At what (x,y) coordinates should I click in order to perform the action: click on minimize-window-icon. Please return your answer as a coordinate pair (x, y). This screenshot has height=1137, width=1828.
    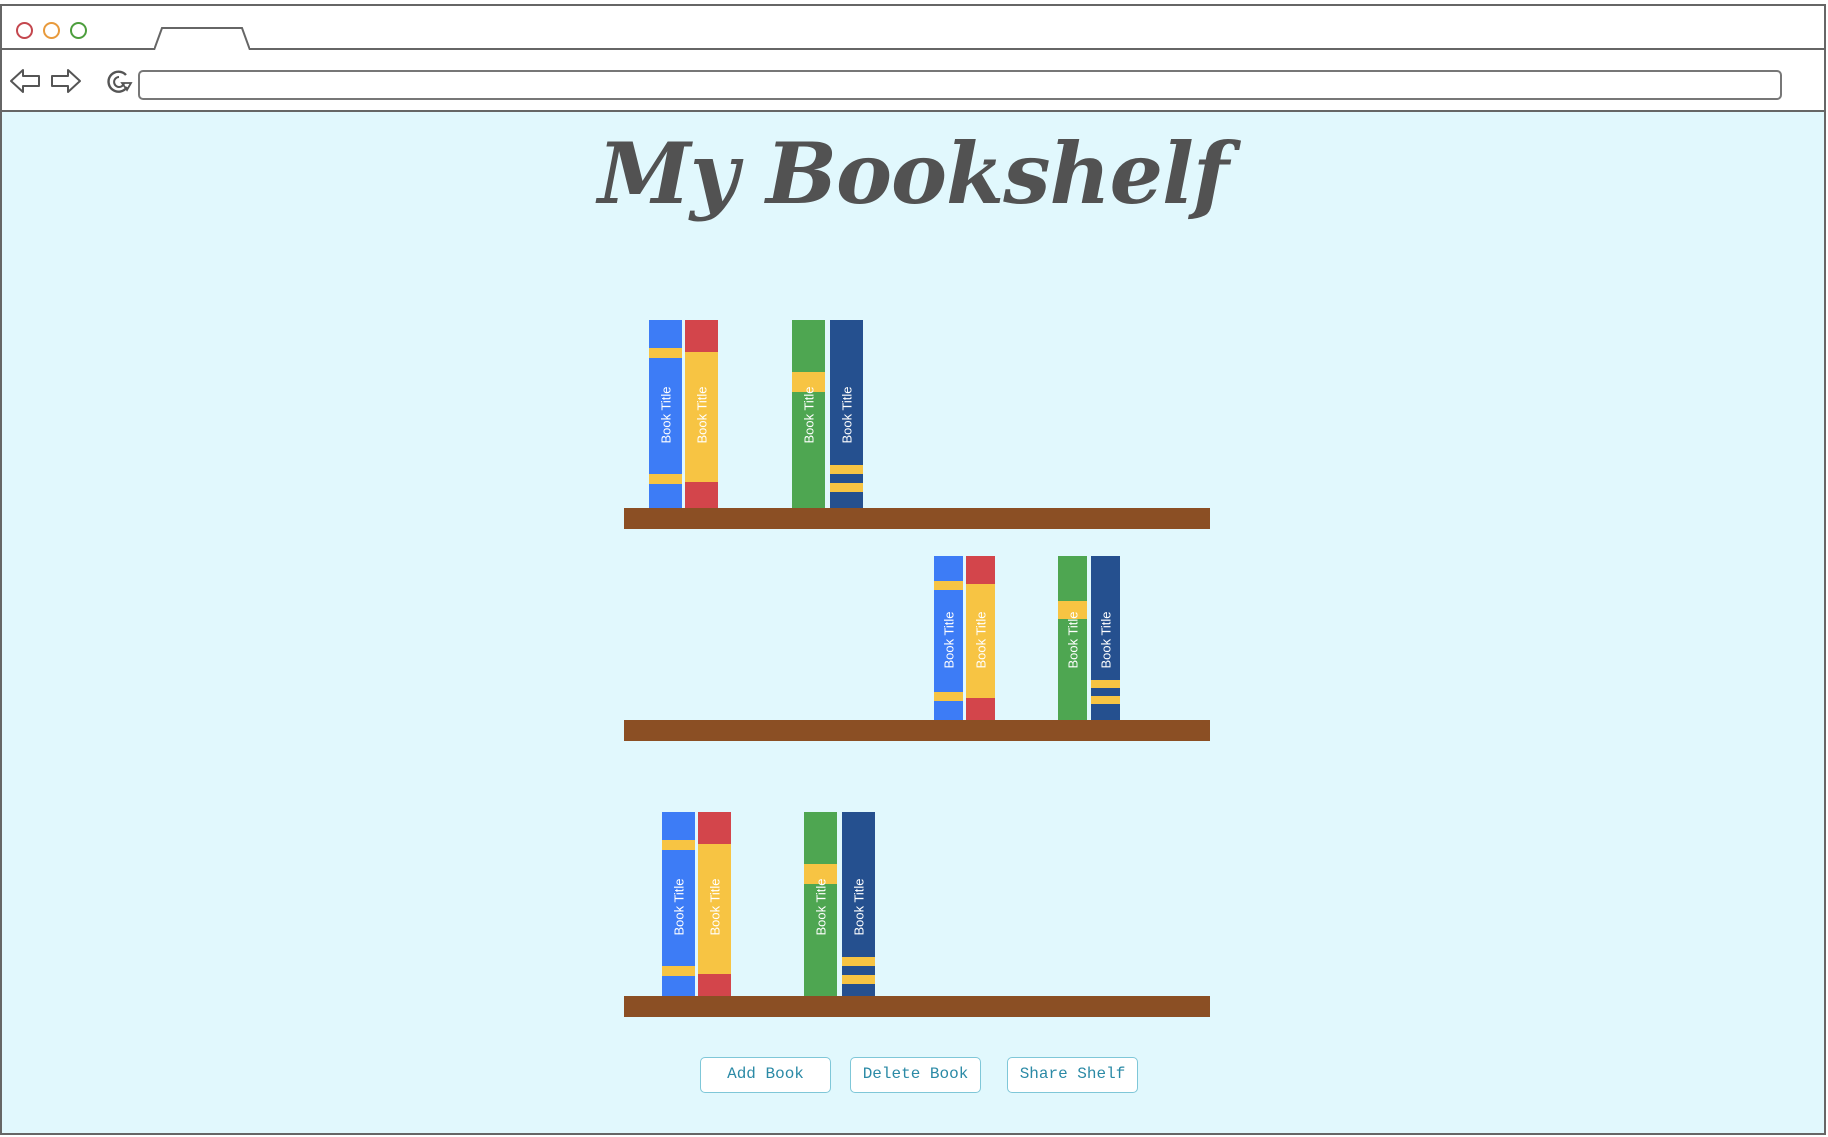
    Looking at the image, I should click on (51, 30).